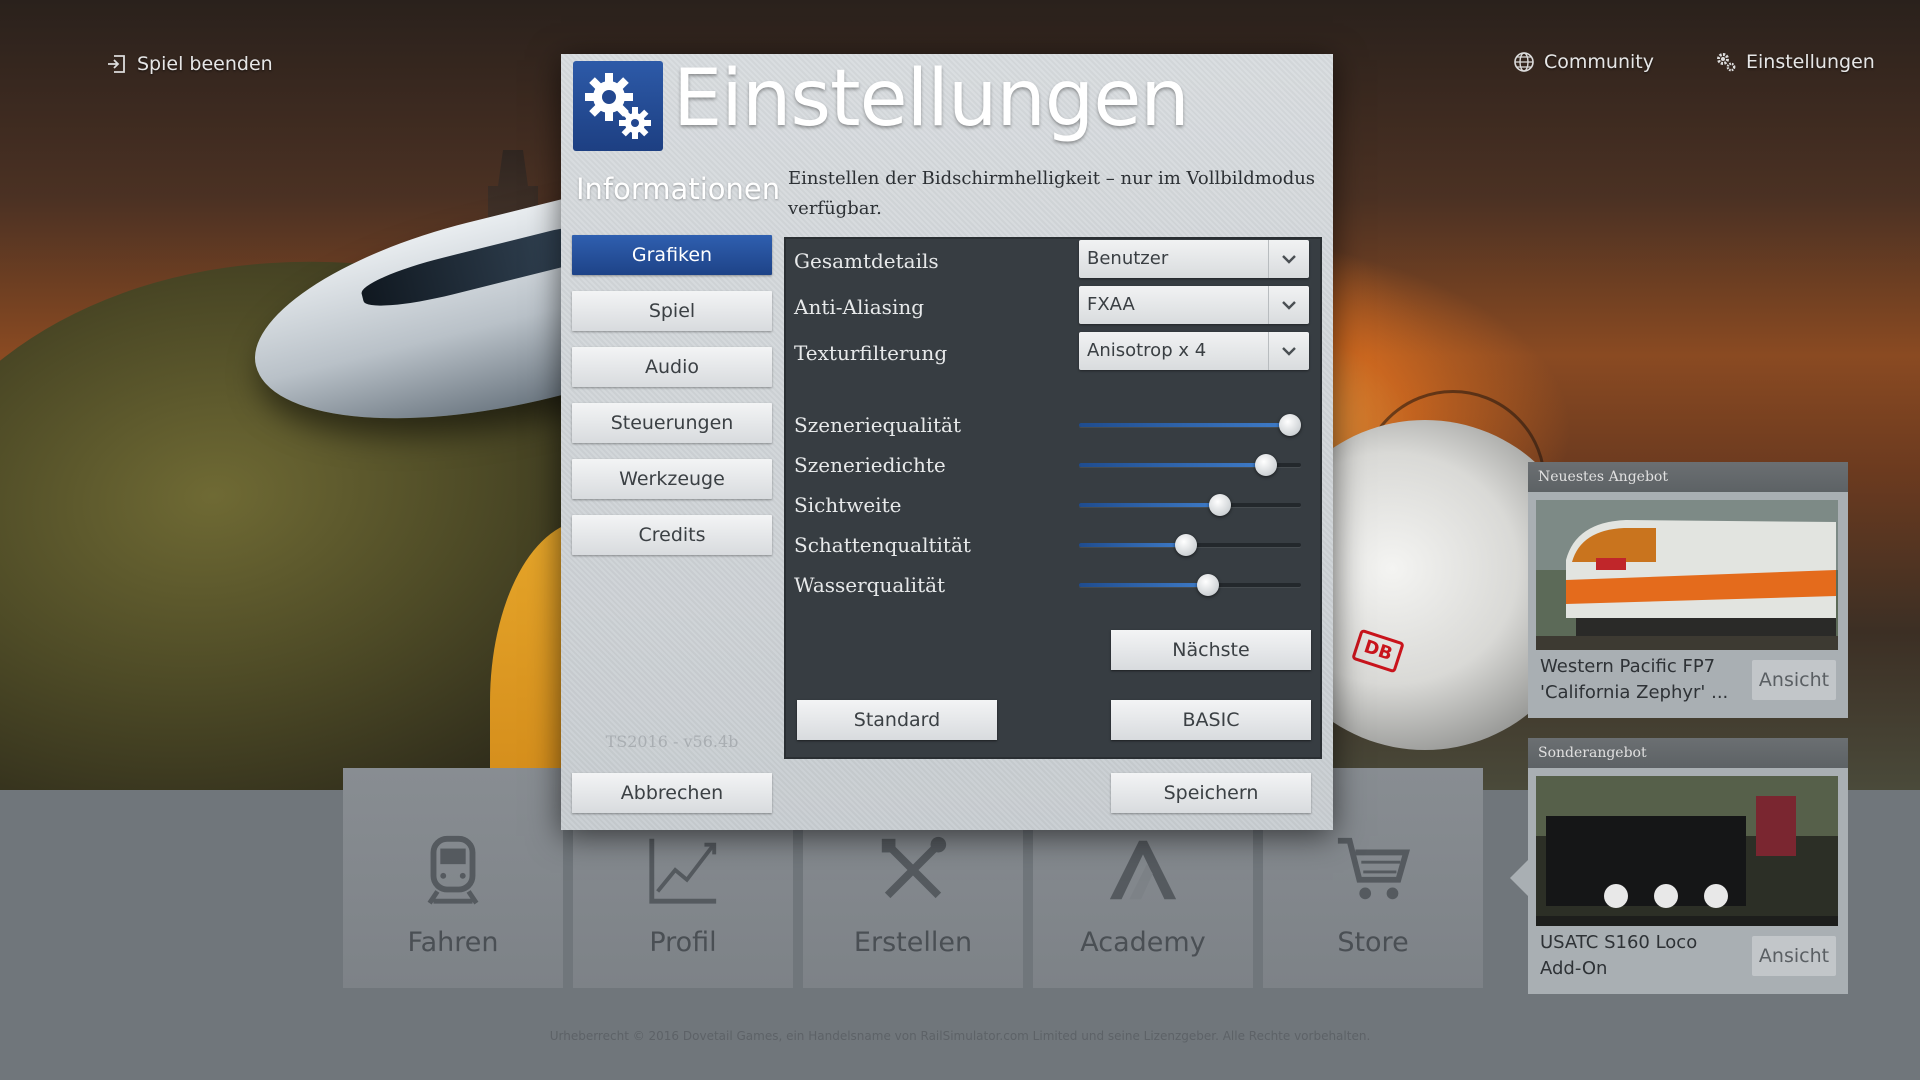 This screenshot has width=1920, height=1080. I want to click on quit-game-button: Spiel beenden, so click(189, 64).